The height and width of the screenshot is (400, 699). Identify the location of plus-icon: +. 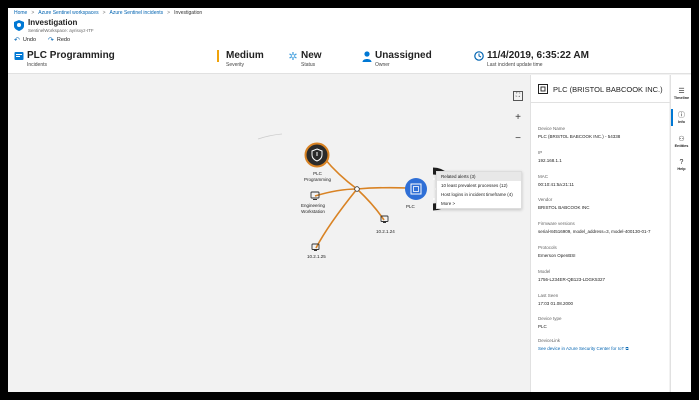
(518, 117).